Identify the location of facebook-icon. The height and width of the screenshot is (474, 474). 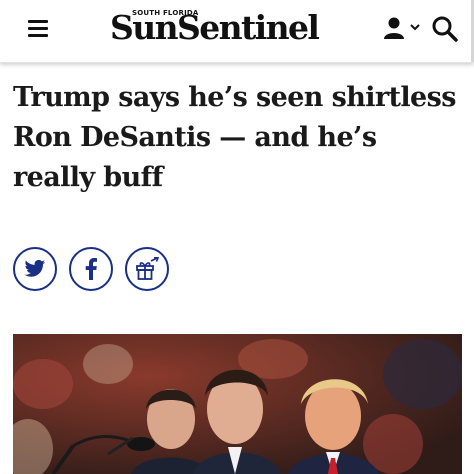
(91, 269).